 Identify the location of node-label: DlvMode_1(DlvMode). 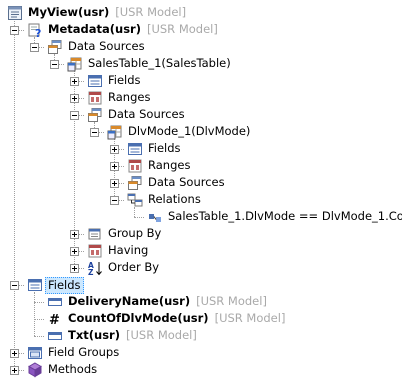
(189, 131).